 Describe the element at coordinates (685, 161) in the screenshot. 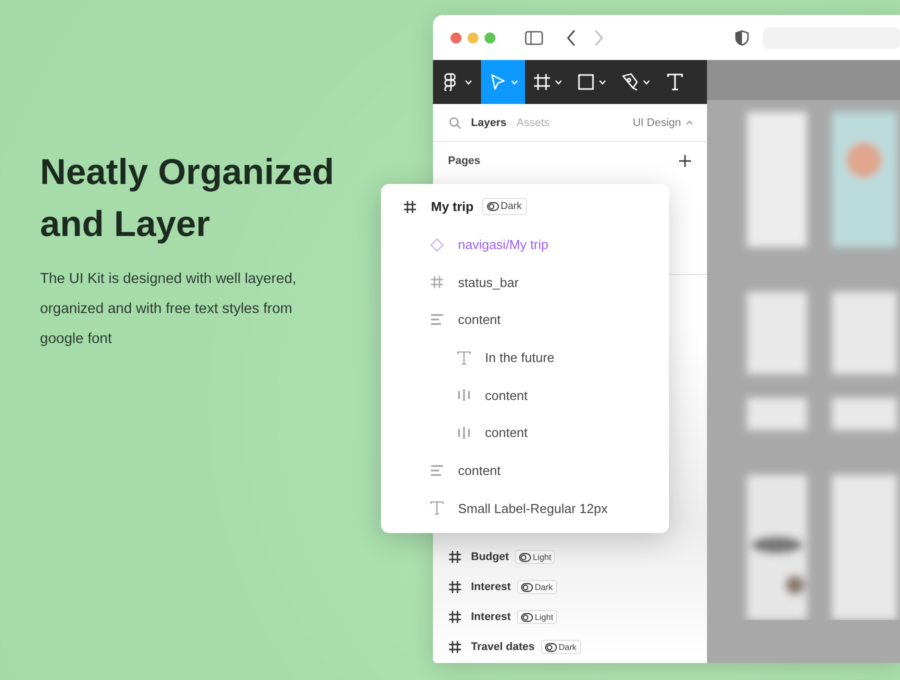

I see `add-icon` at that location.